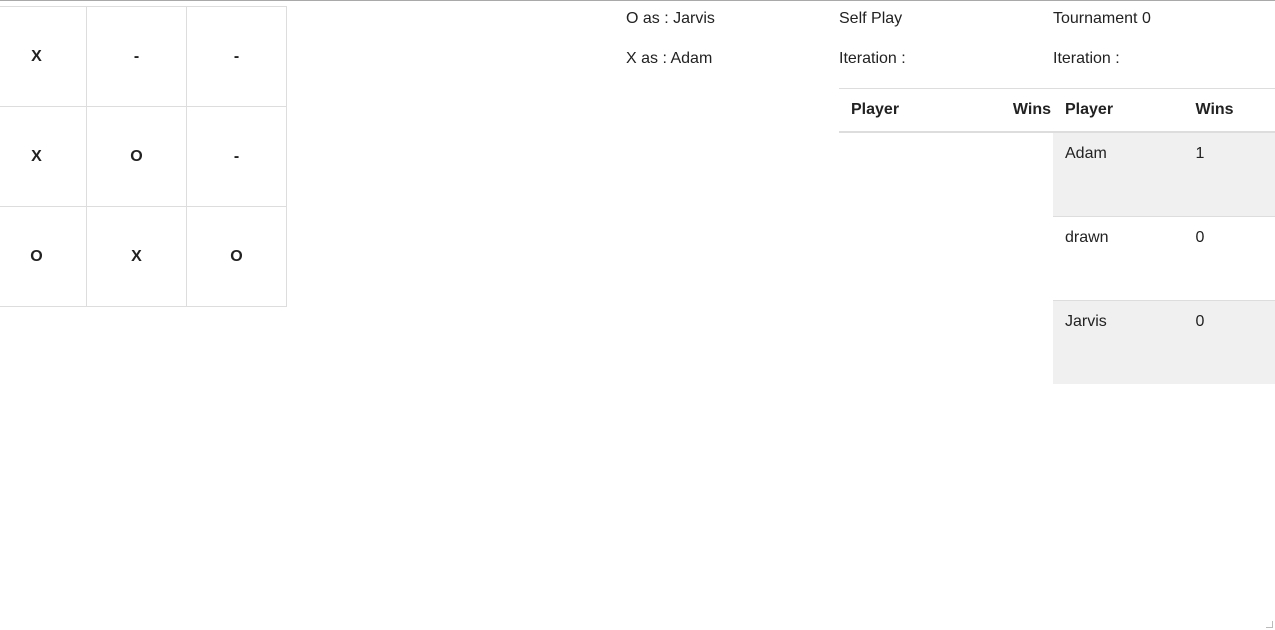 This screenshot has width=1275, height=630. Describe the element at coordinates (670, 18) in the screenshot. I see `o-player-label: O as : Jarvis` at that location.